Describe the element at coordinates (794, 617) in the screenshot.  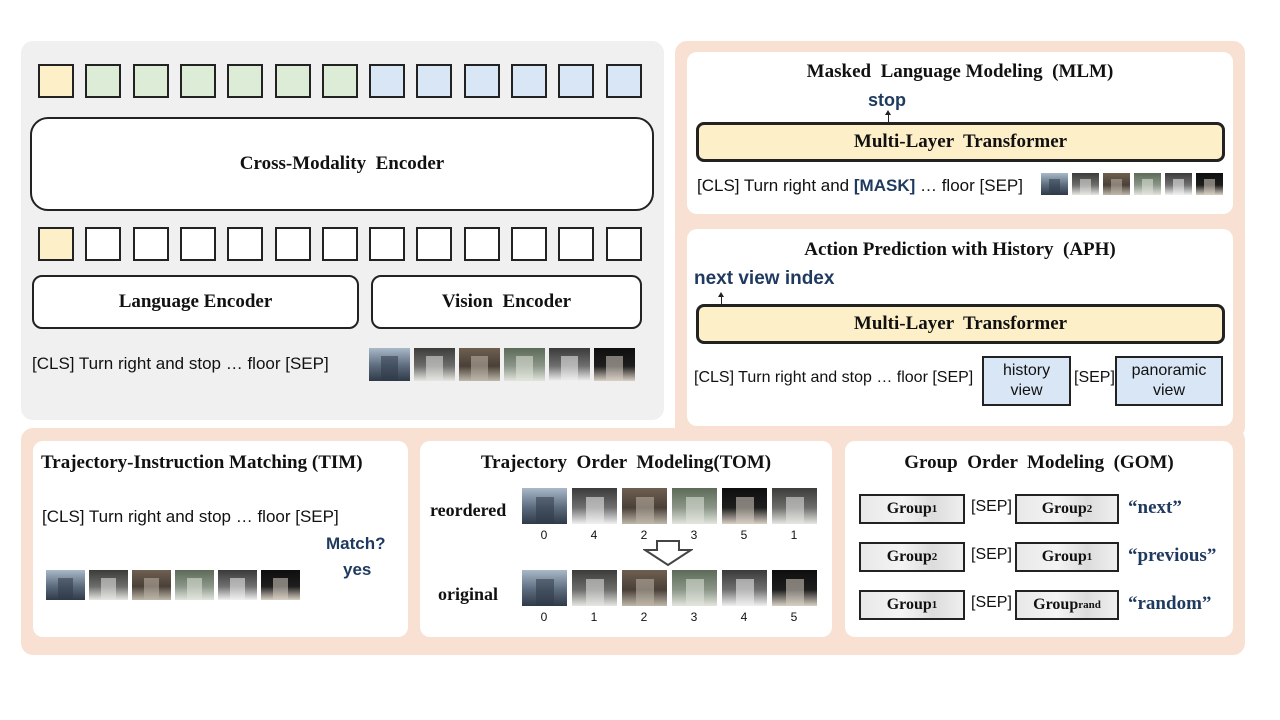
I see `tom-original-index-label: 5` at that location.